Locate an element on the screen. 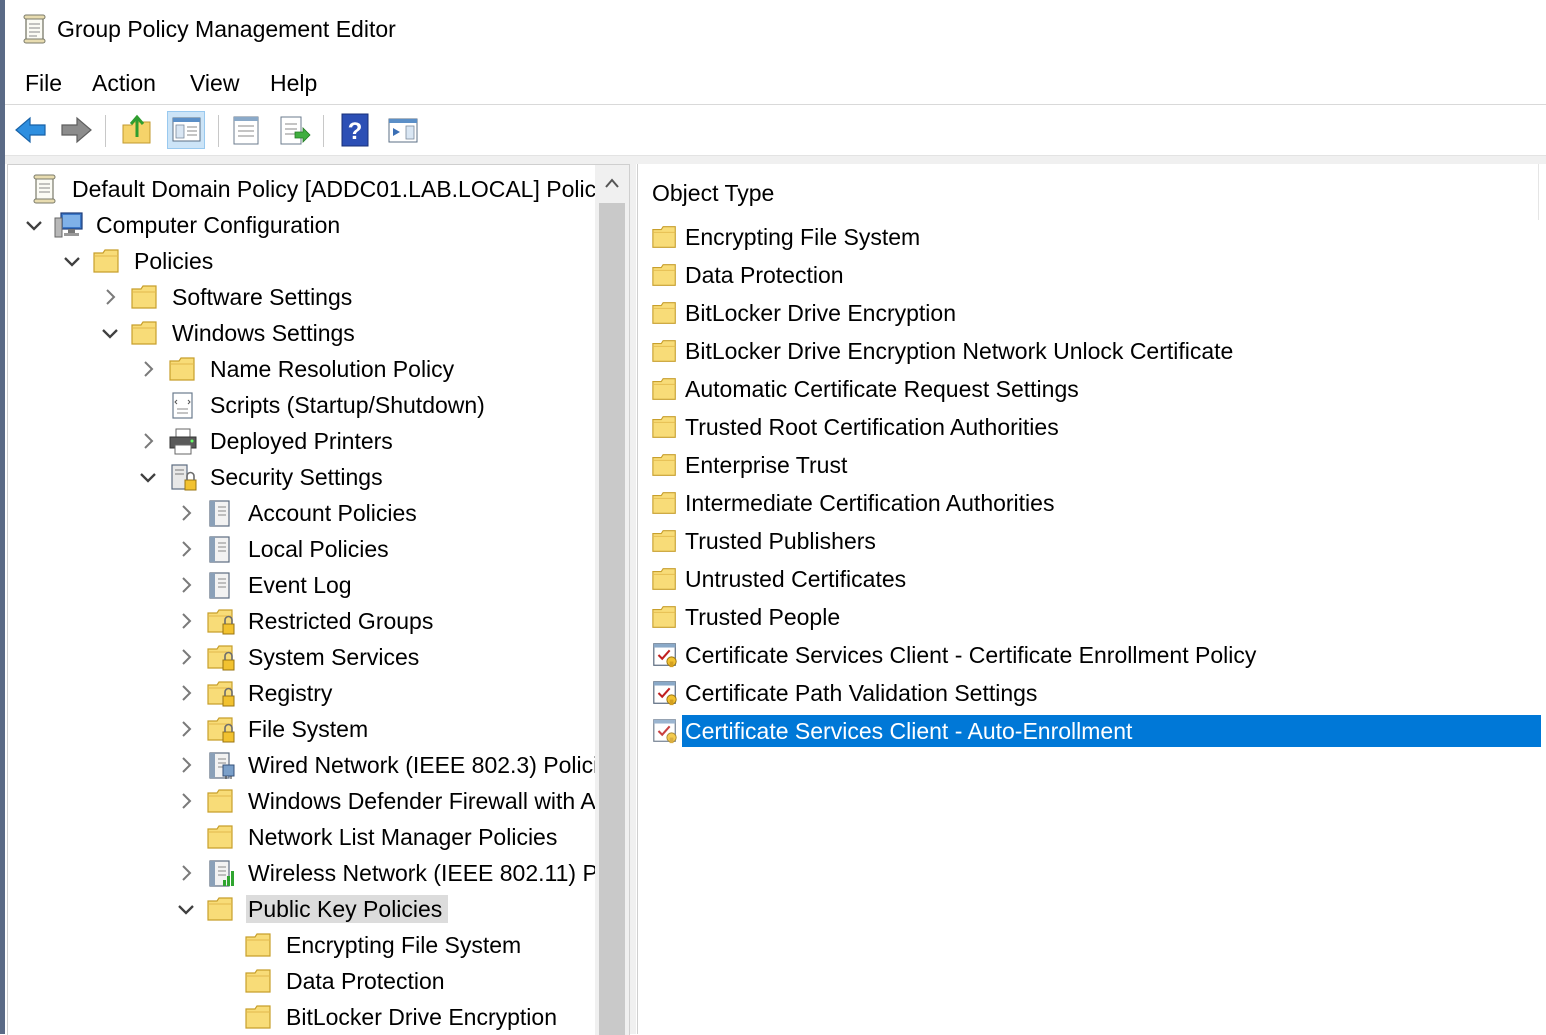  tree-item-label: Network List Manager Policies is located at coordinates (403, 837).